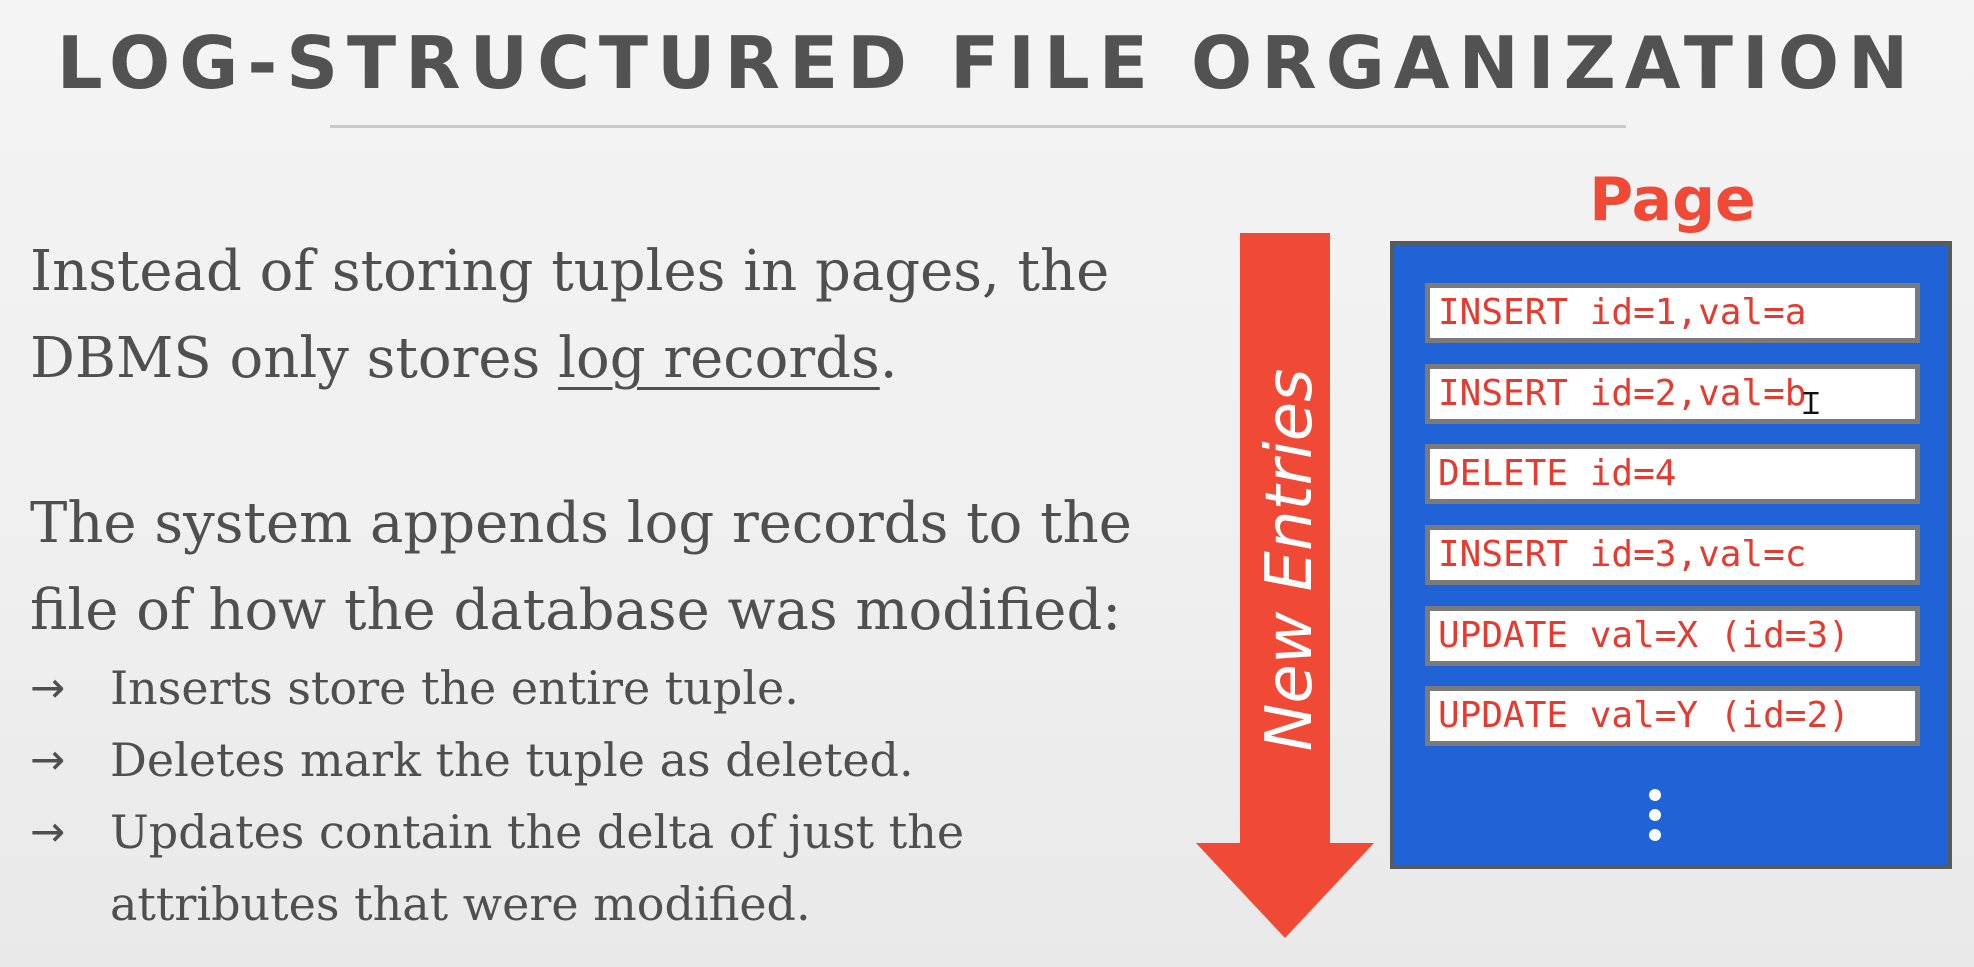  I want to click on log-record-2: INSERT id=2,val=b, so click(1672, 394).